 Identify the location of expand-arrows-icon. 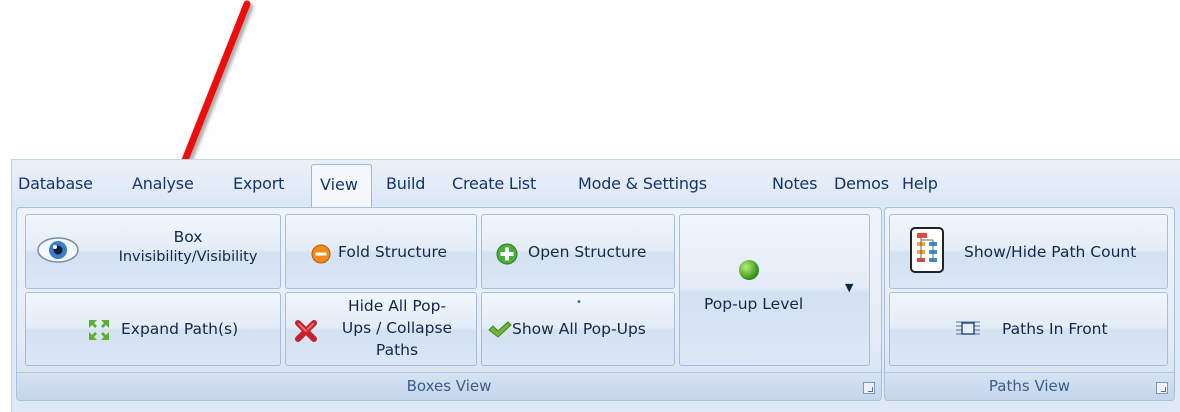
(99, 330).